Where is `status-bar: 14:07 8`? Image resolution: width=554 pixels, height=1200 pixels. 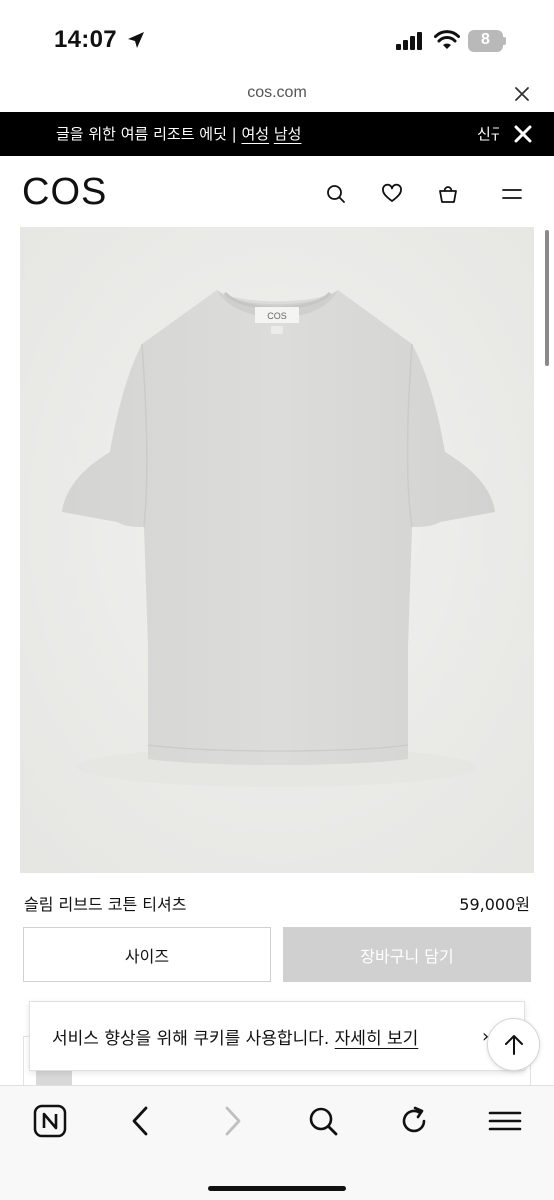 status-bar: 14:07 8 is located at coordinates (277, 38).